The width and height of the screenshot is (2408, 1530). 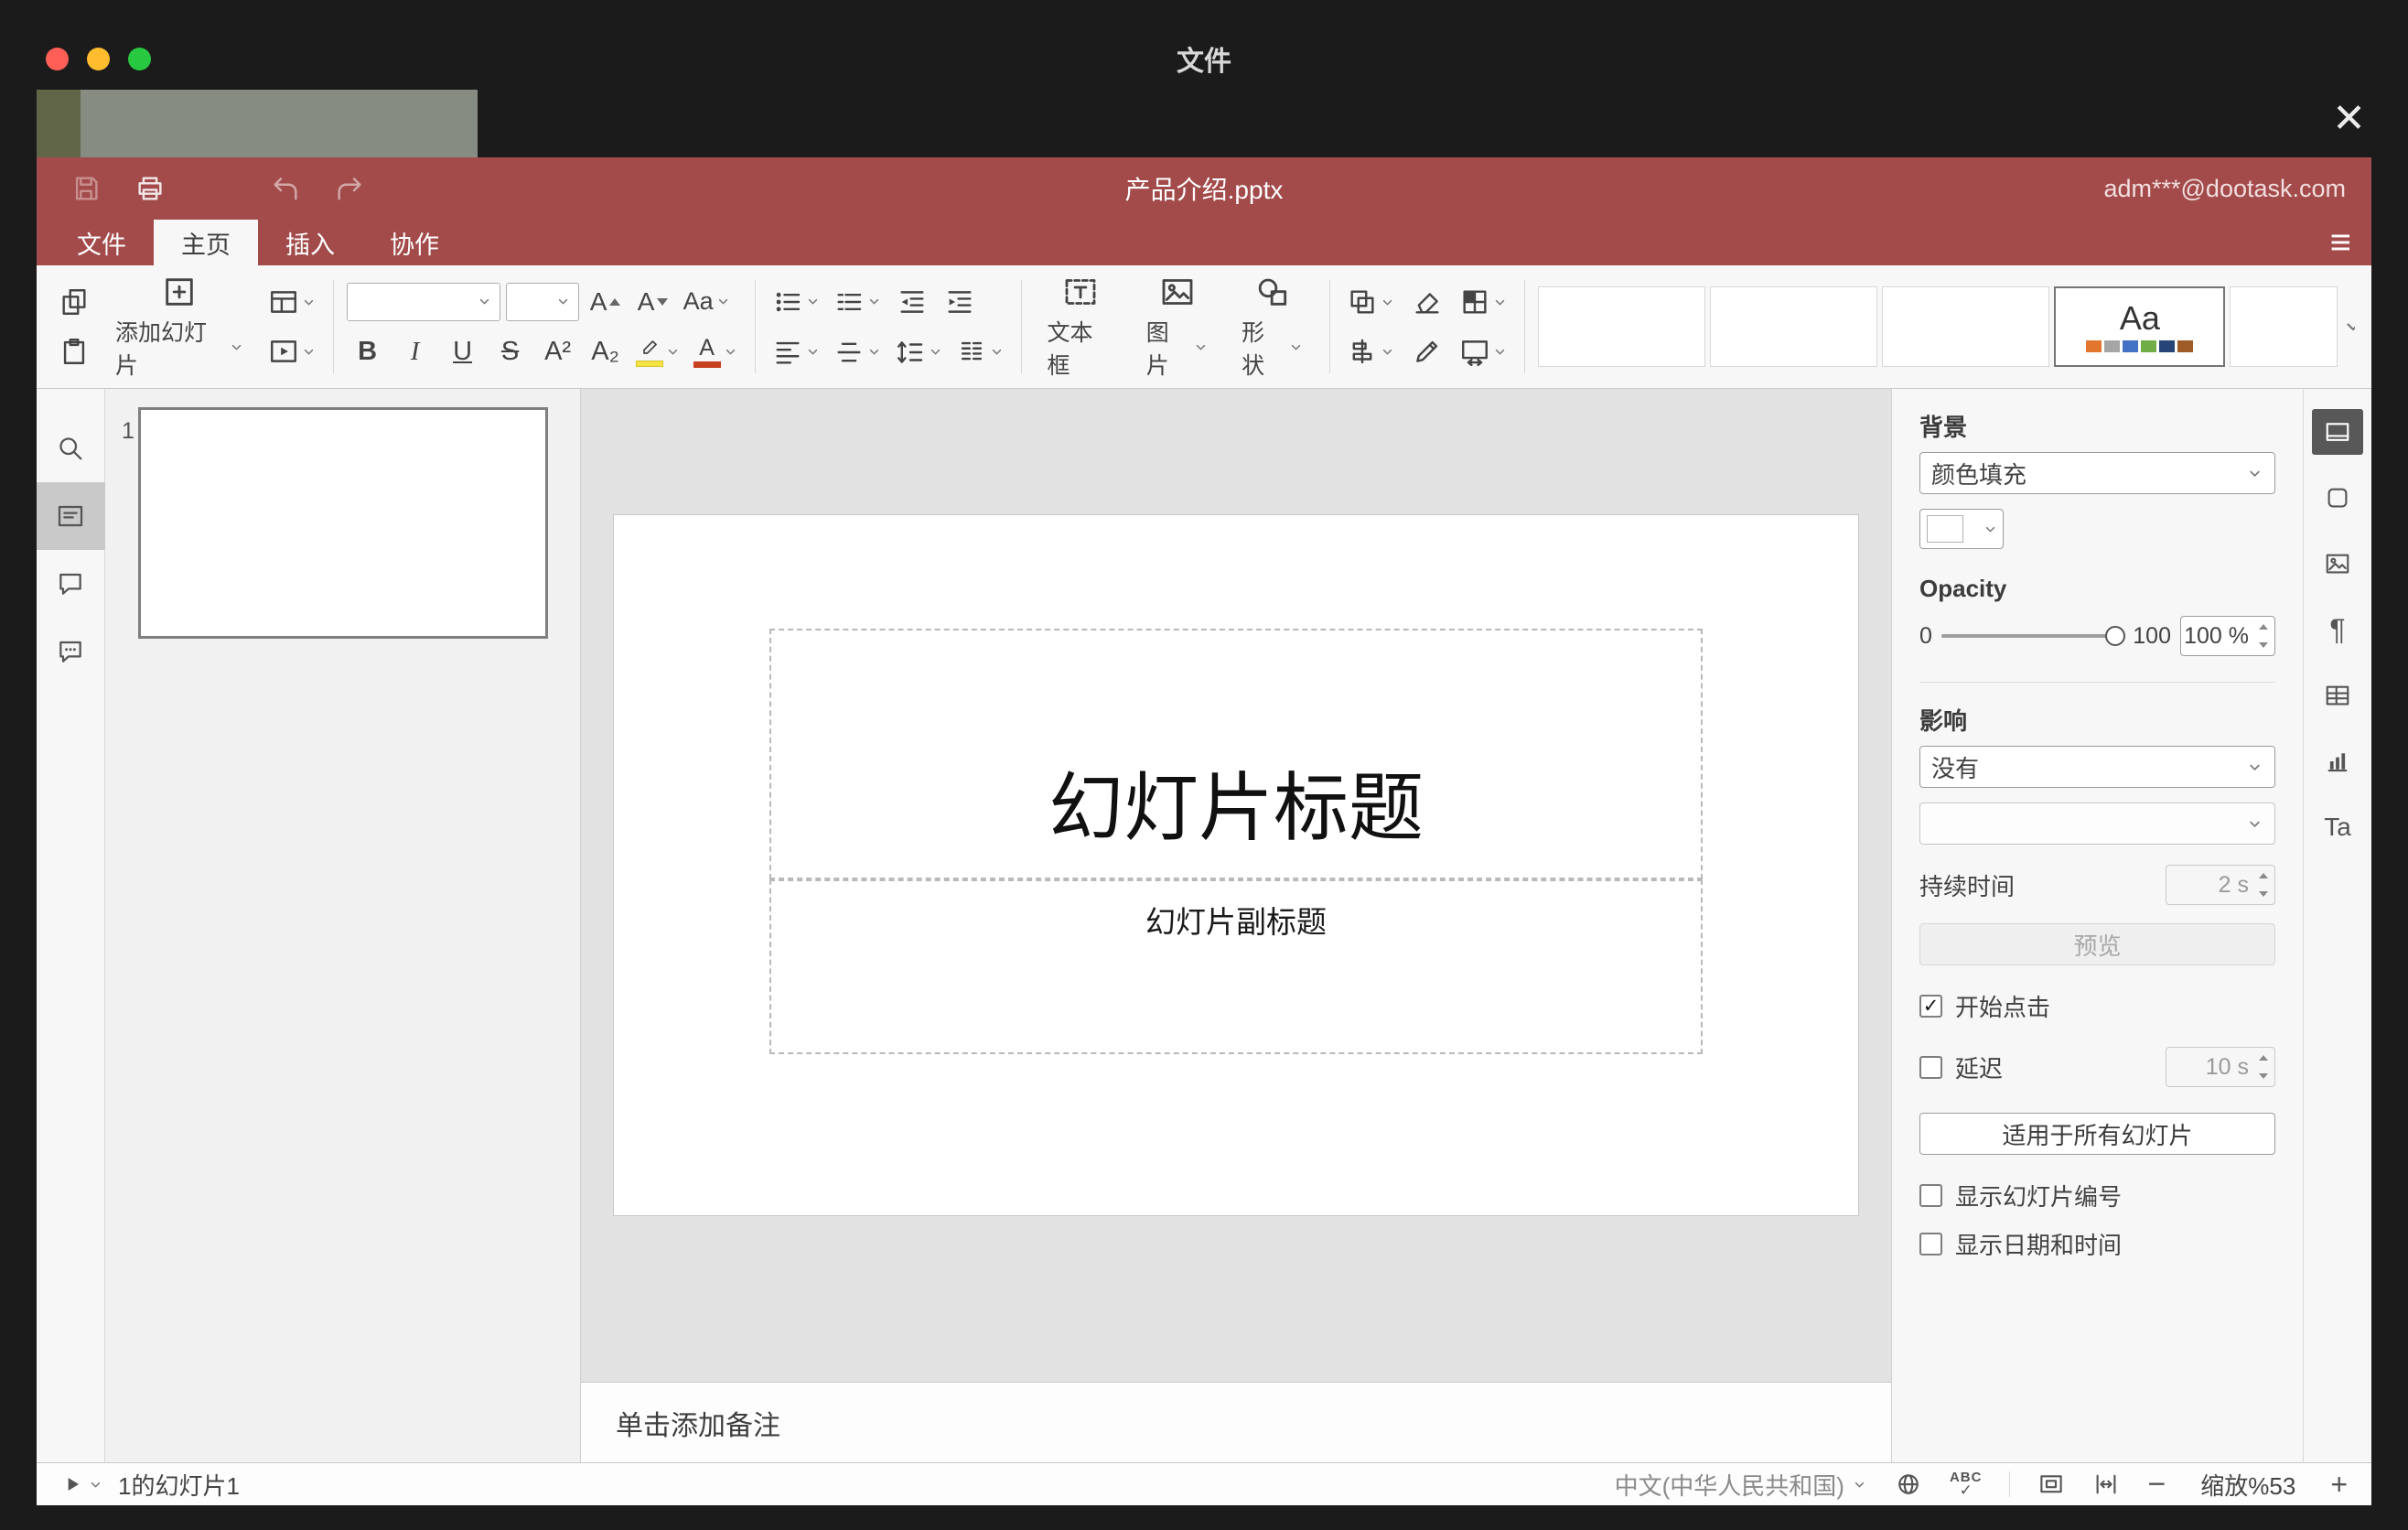 I want to click on paste-button, so click(x=74, y=351).